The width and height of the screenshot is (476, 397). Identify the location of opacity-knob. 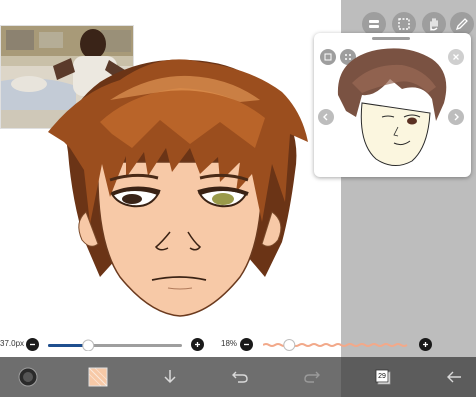
(289, 345).